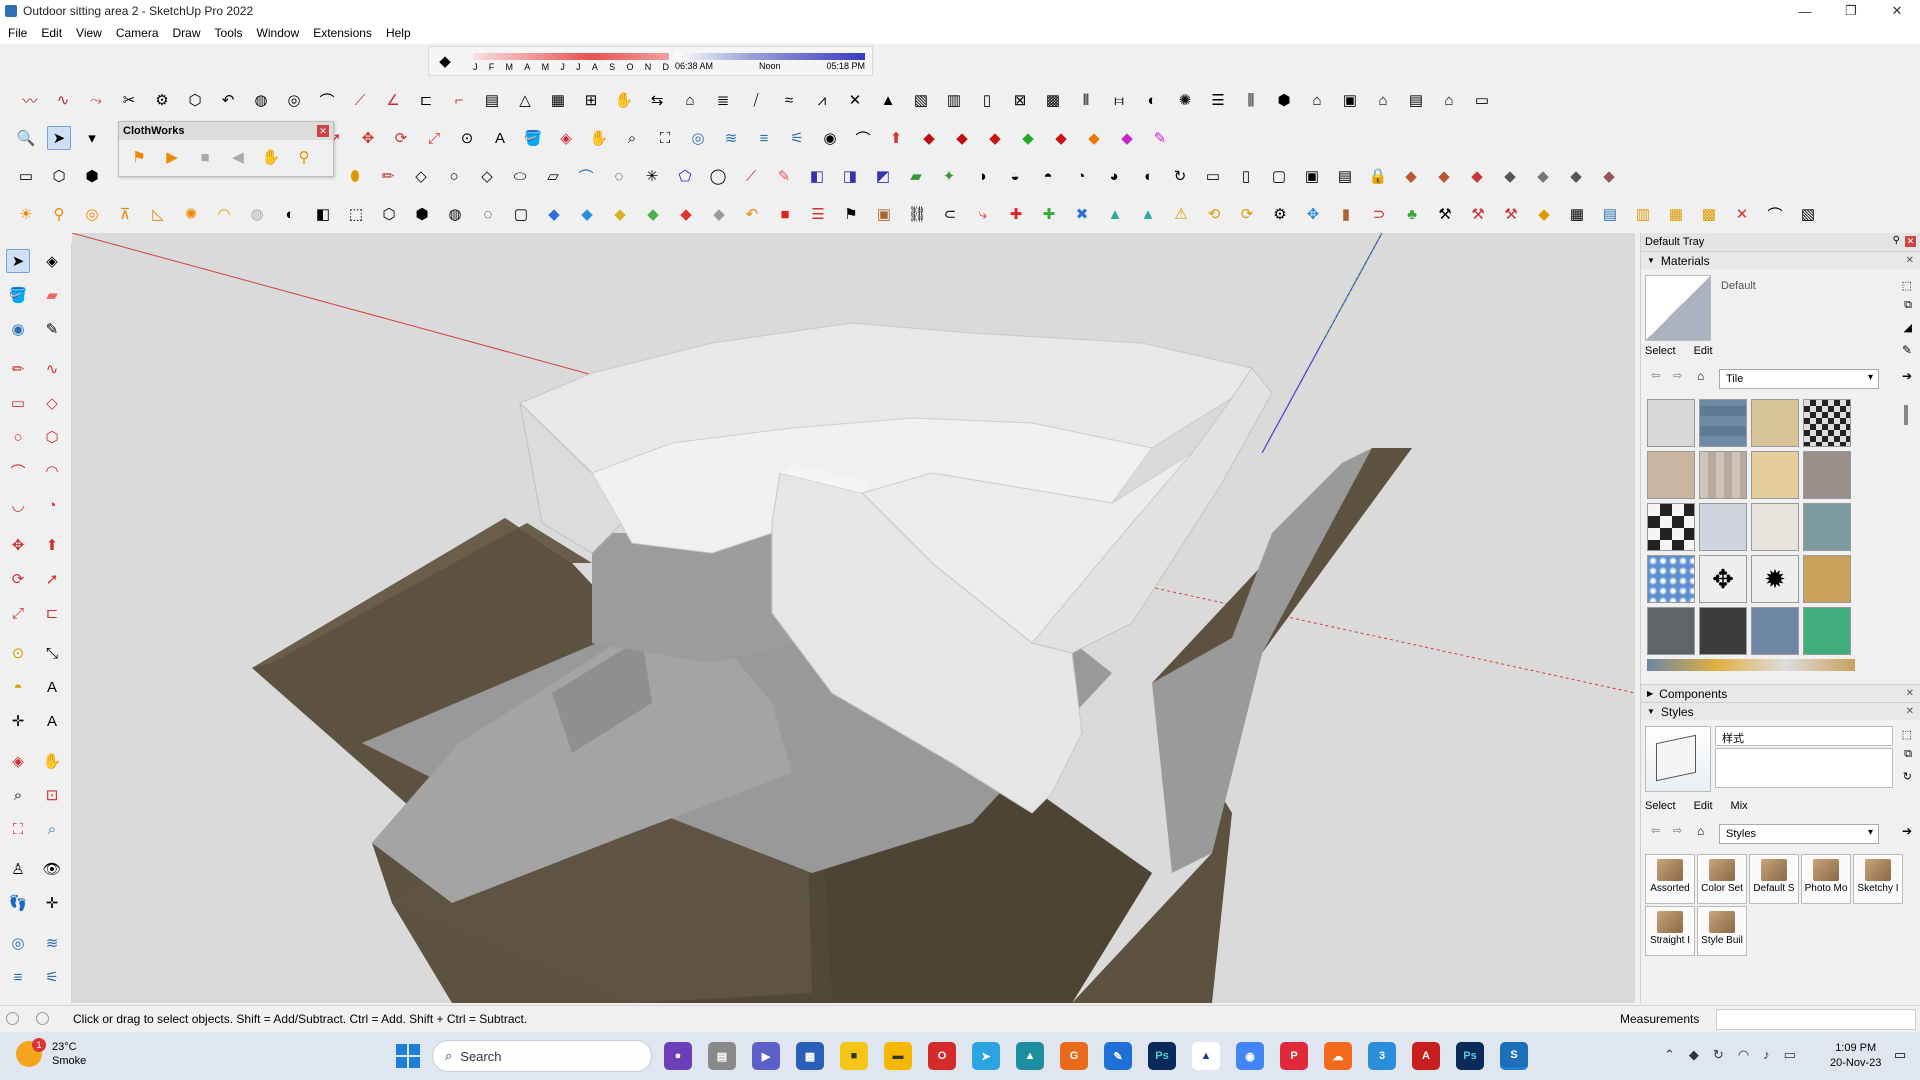  Describe the element at coordinates (1074, 1056) in the screenshot. I see `grammarly-icon: G` at that location.